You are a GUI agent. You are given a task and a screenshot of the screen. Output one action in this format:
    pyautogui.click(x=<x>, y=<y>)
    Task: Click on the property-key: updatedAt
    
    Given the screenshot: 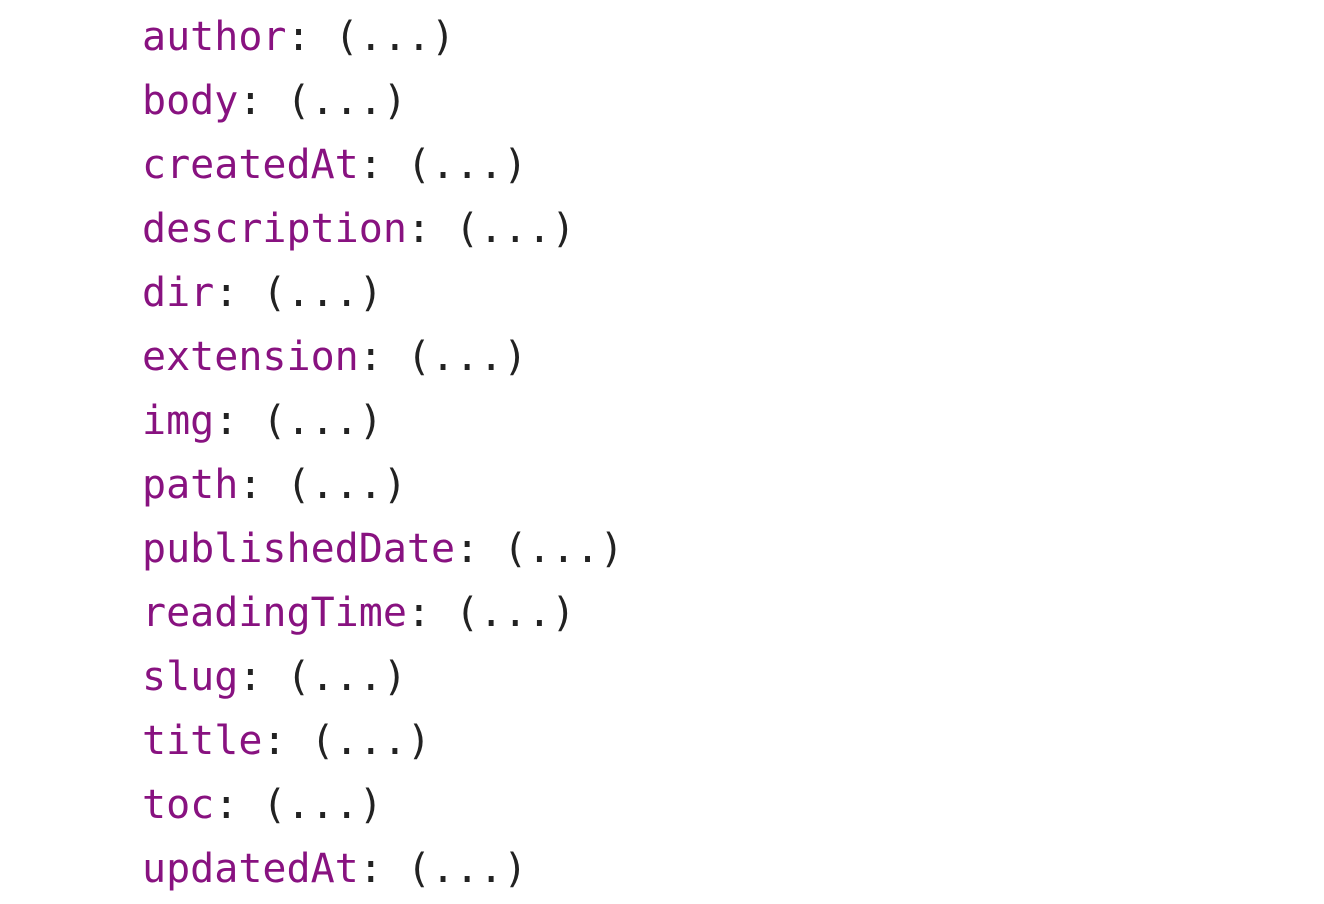 What is the action you would take?
    pyautogui.click(x=250, y=869)
    